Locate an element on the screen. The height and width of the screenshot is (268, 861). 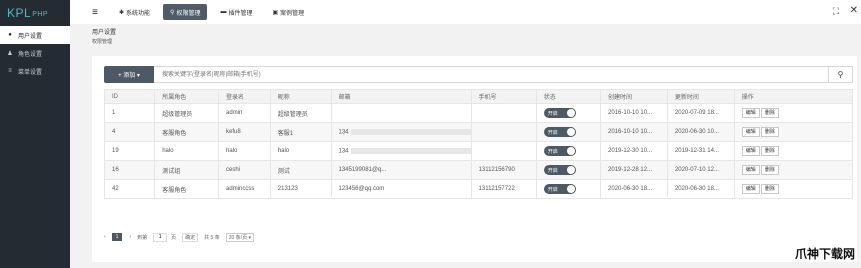
tab-label: 案例管理 is located at coordinates (292, 13).